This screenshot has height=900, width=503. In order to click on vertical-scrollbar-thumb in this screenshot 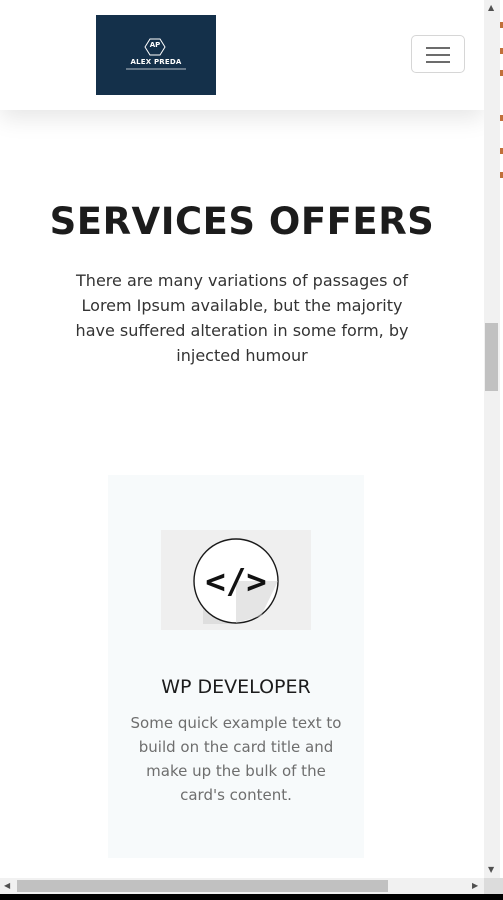, I will do `click(491, 357)`.